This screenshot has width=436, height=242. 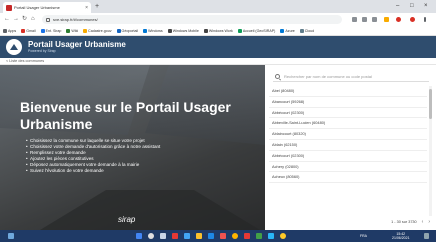 What do you see at coordinates (155, 30) in the screenshot?
I see `bookmark-label: Windows` at bounding box center [155, 30].